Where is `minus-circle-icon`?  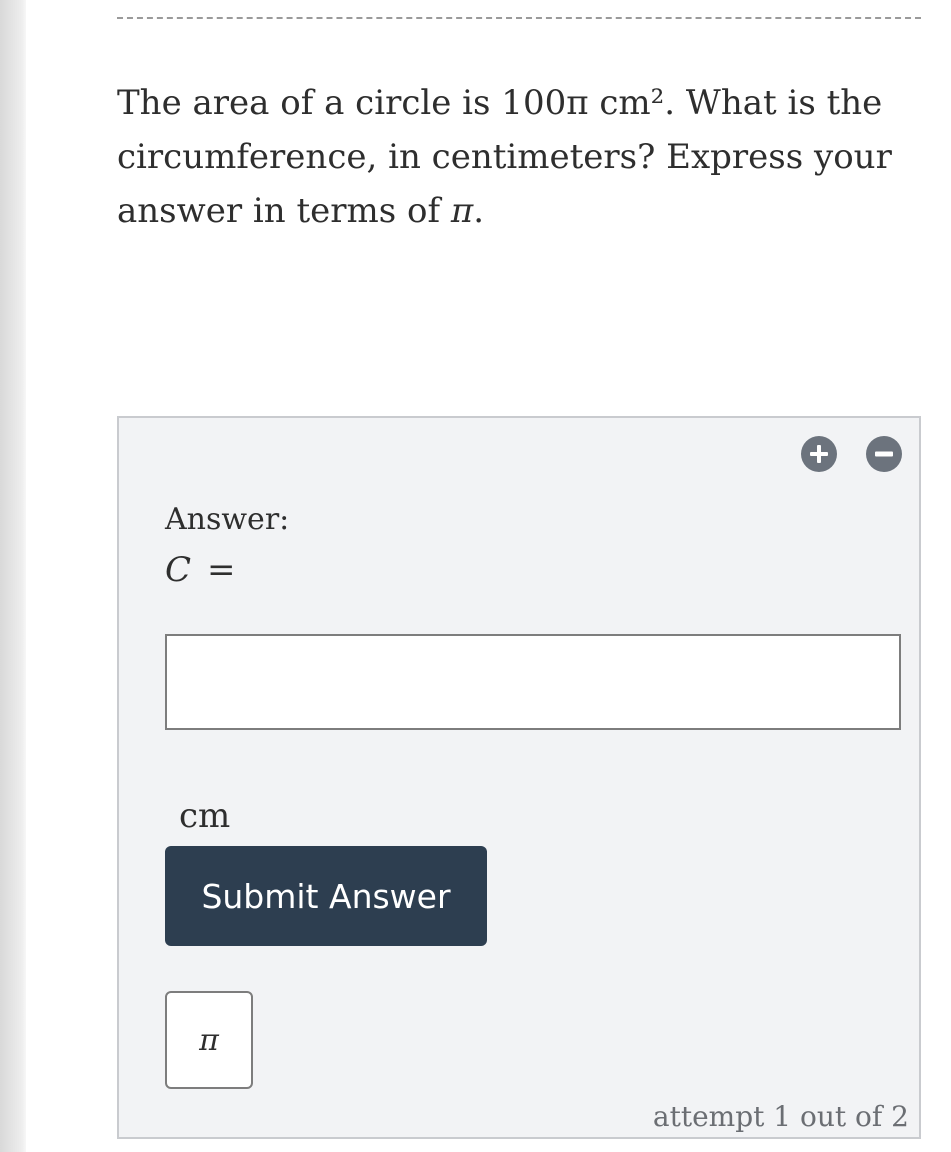
minus-circle-icon is located at coordinates (884, 454).